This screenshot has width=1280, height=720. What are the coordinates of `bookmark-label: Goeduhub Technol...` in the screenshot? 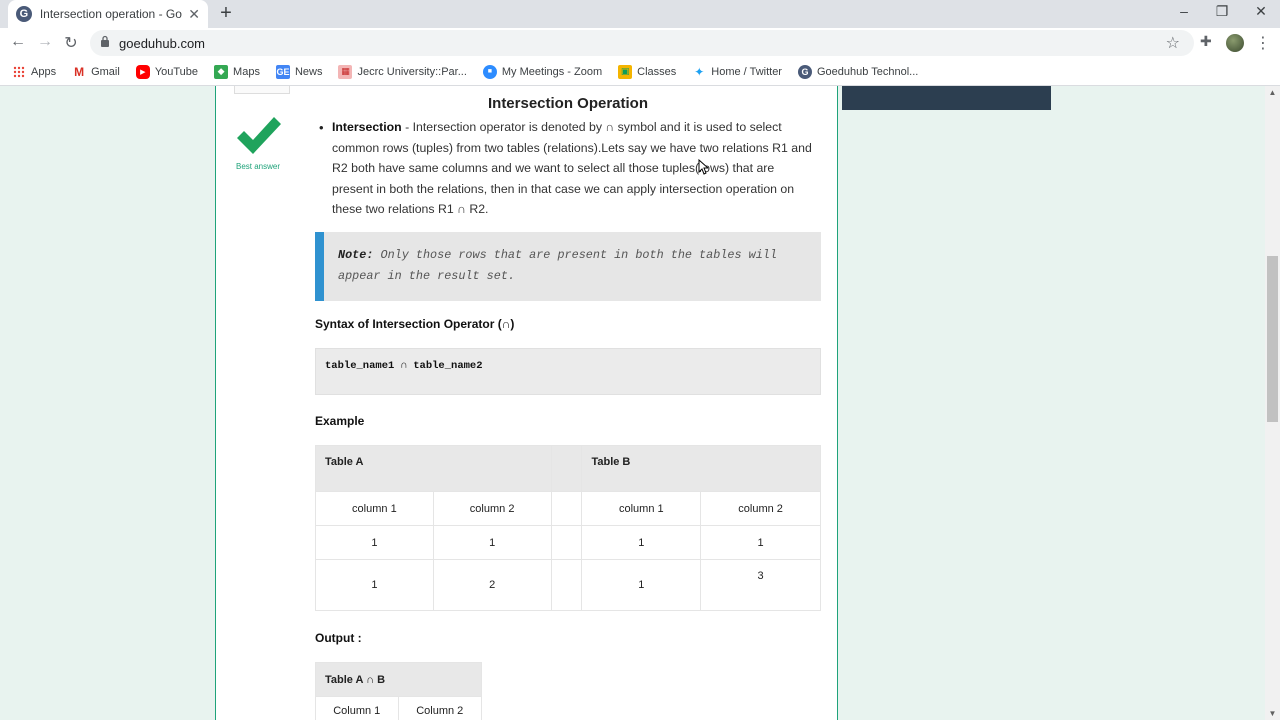 It's located at (867, 71).